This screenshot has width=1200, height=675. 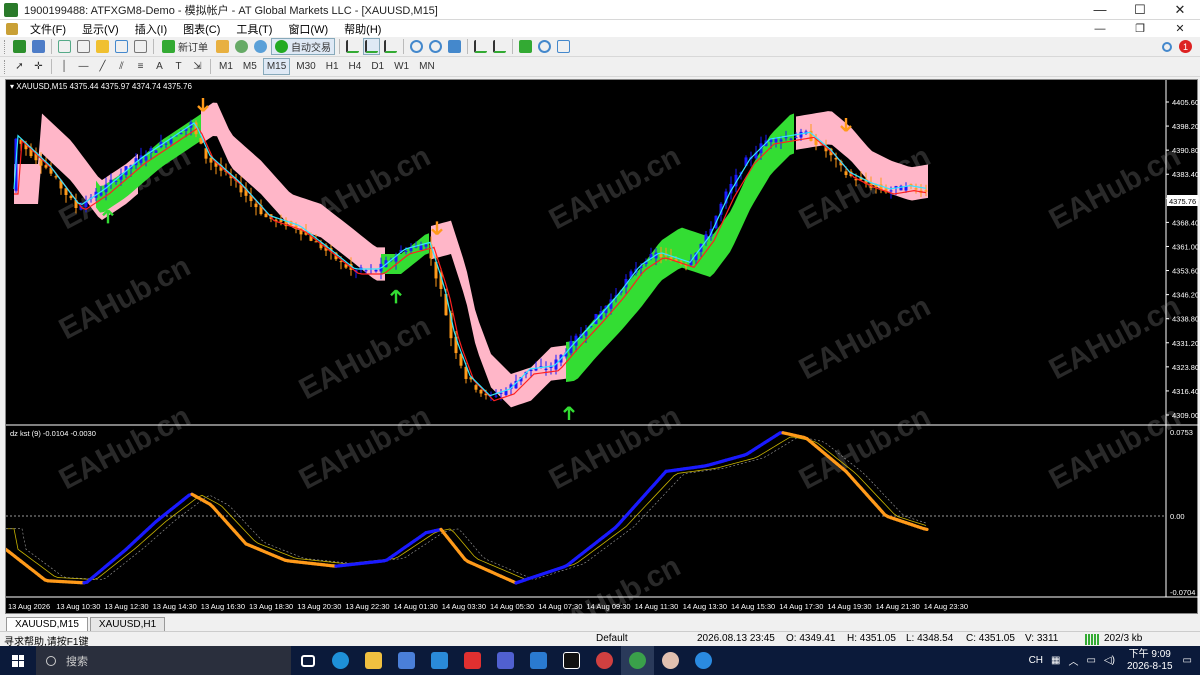 What do you see at coordinates (127, 624) in the screenshot?
I see `tab-xauusd-h1: XAUUSD,H1` at bounding box center [127, 624].